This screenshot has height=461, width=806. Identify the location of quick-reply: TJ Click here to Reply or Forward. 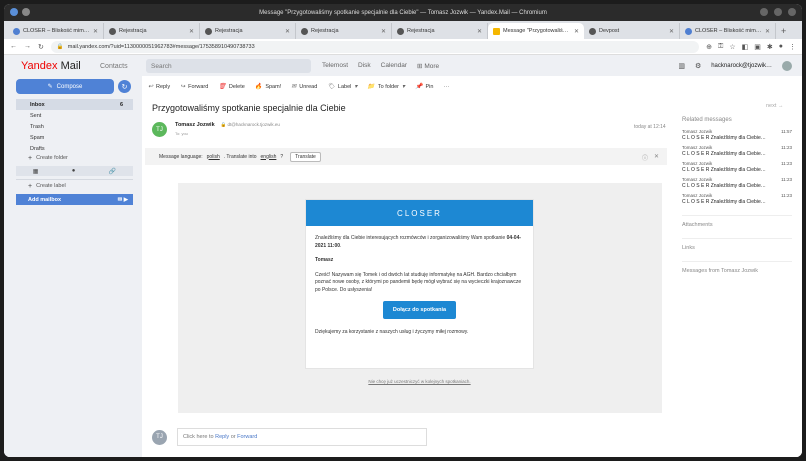
(289, 437).